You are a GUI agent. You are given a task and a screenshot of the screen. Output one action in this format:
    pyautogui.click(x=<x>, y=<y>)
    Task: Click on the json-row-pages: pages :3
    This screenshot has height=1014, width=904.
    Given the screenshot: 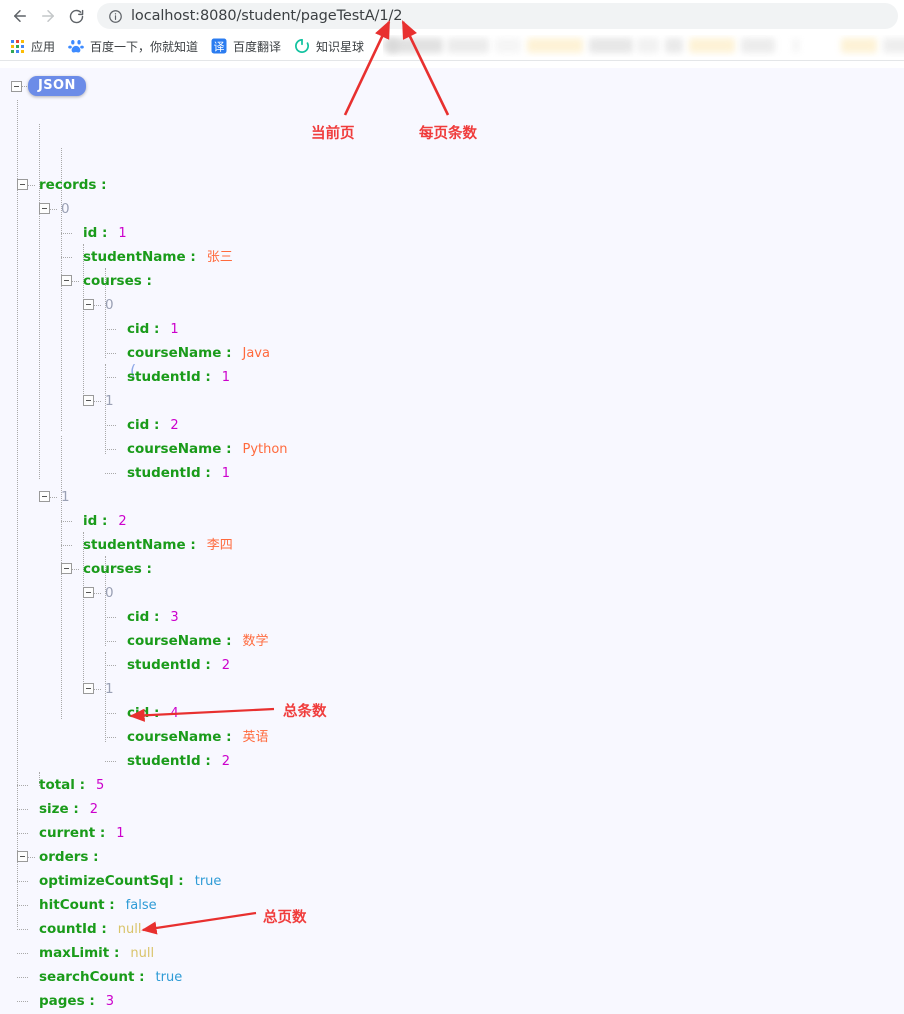 What is the action you would take?
    pyautogui.click(x=76, y=1001)
    